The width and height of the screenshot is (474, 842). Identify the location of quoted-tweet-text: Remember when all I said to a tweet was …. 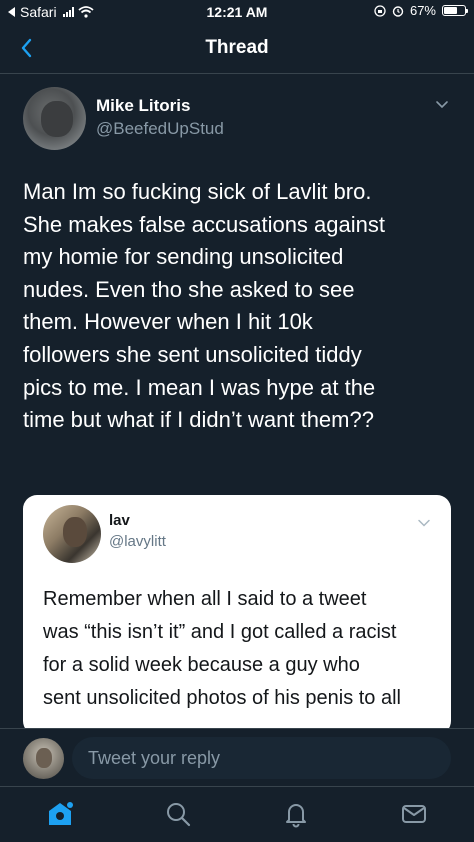
(222, 648).